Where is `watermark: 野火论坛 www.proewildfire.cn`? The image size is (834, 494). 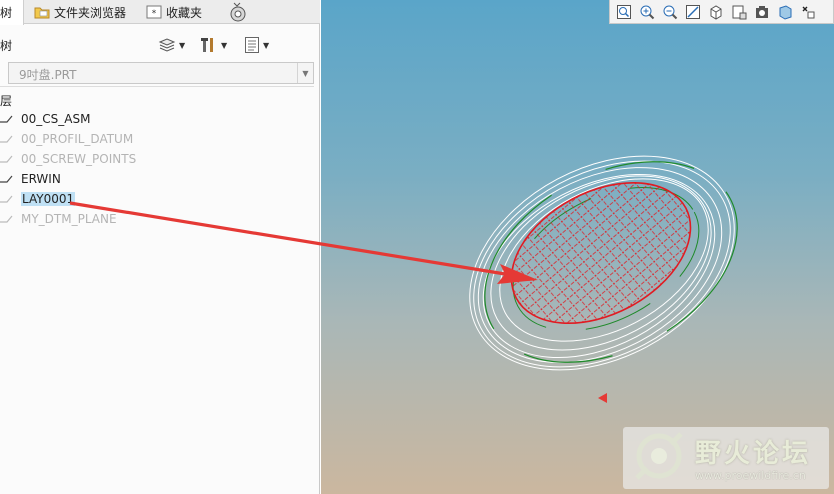
watermark: 野火论坛 www.proewildfire.cn is located at coordinates (726, 458).